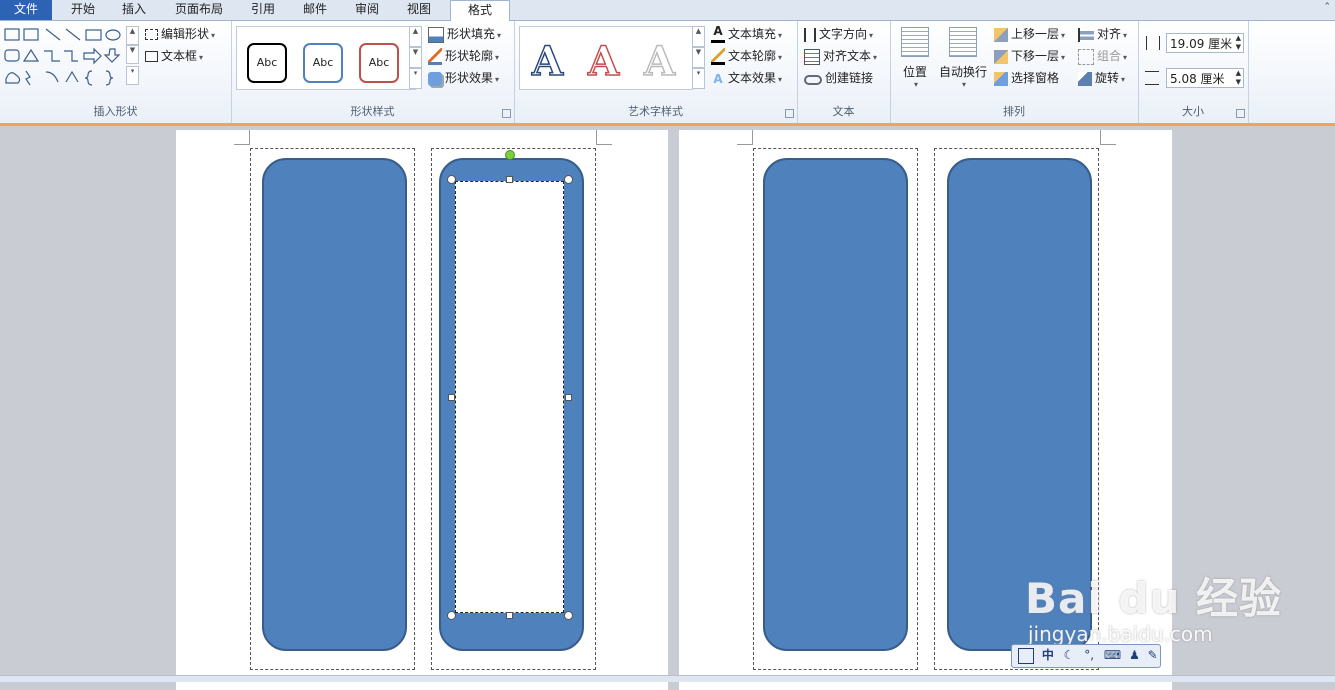  I want to click on shape-width-input: 5.08 厘米 ▲ ▼, so click(1205, 78).